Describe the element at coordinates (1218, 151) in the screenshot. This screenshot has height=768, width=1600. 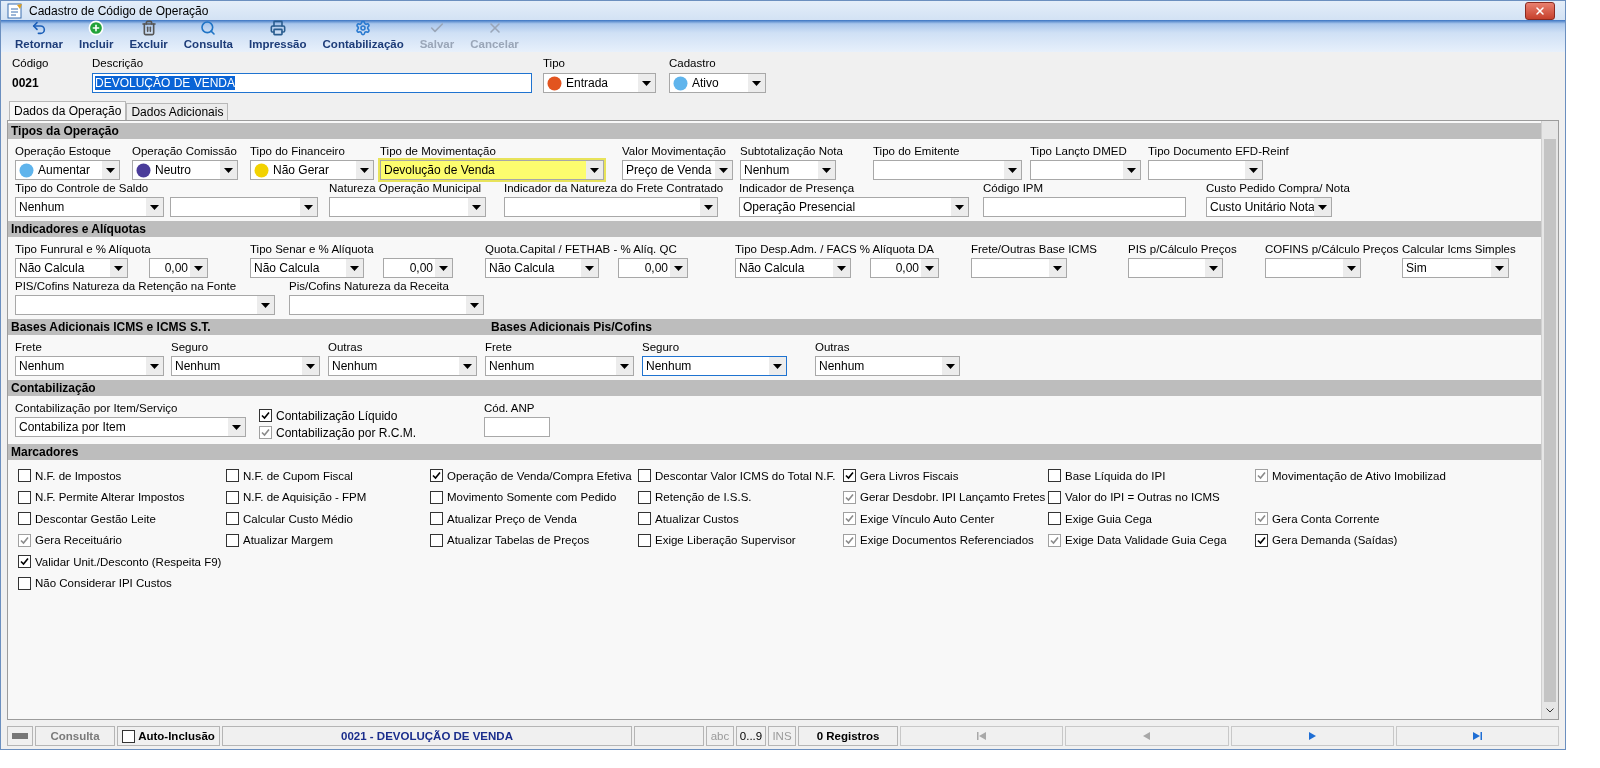
I see `field-label: Tipo Documento EFD-Reinf` at that location.